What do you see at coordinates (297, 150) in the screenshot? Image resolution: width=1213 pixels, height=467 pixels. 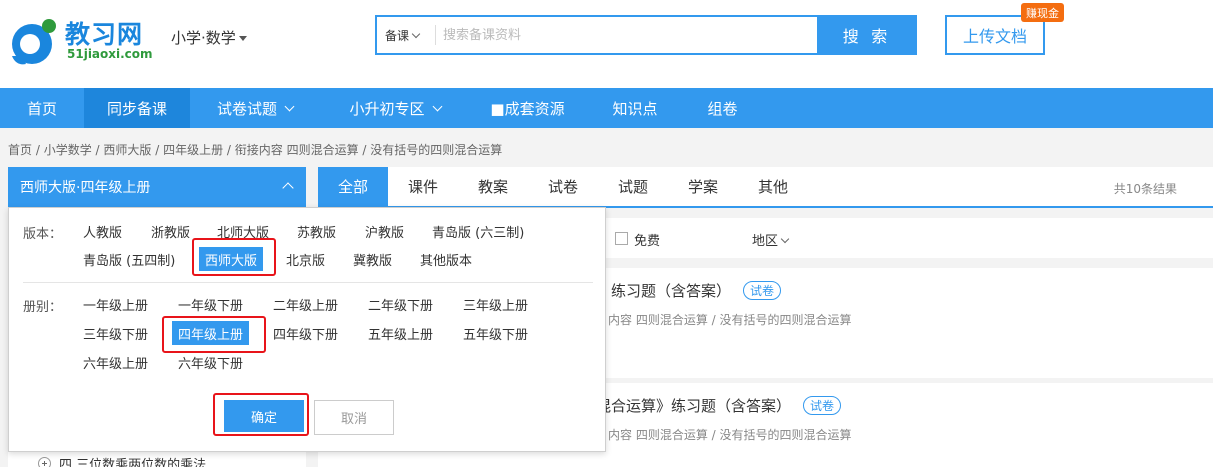 I see `breadcrumb-item: 衔接内容 四则混合运算` at bounding box center [297, 150].